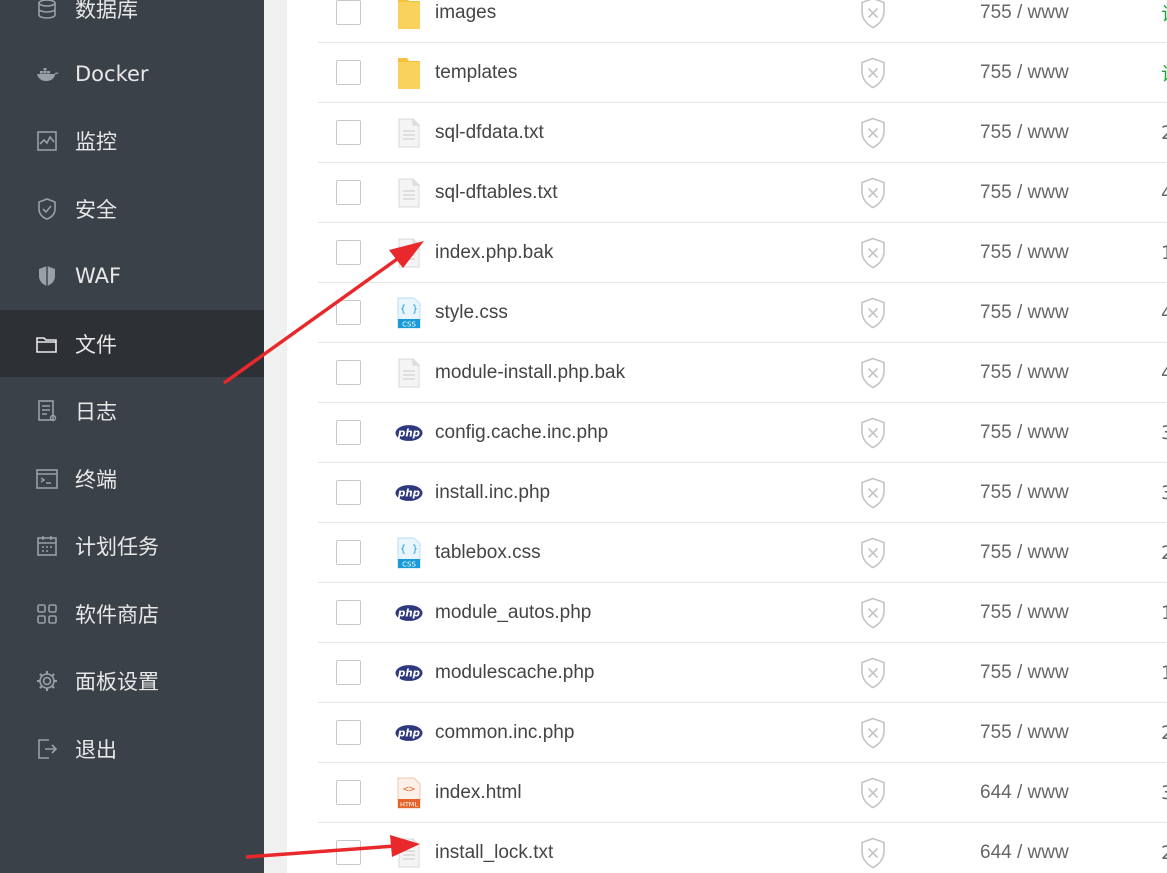 The width and height of the screenshot is (1167, 873). I want to click on file-name: module-install.php.bak, so click(530, 373).